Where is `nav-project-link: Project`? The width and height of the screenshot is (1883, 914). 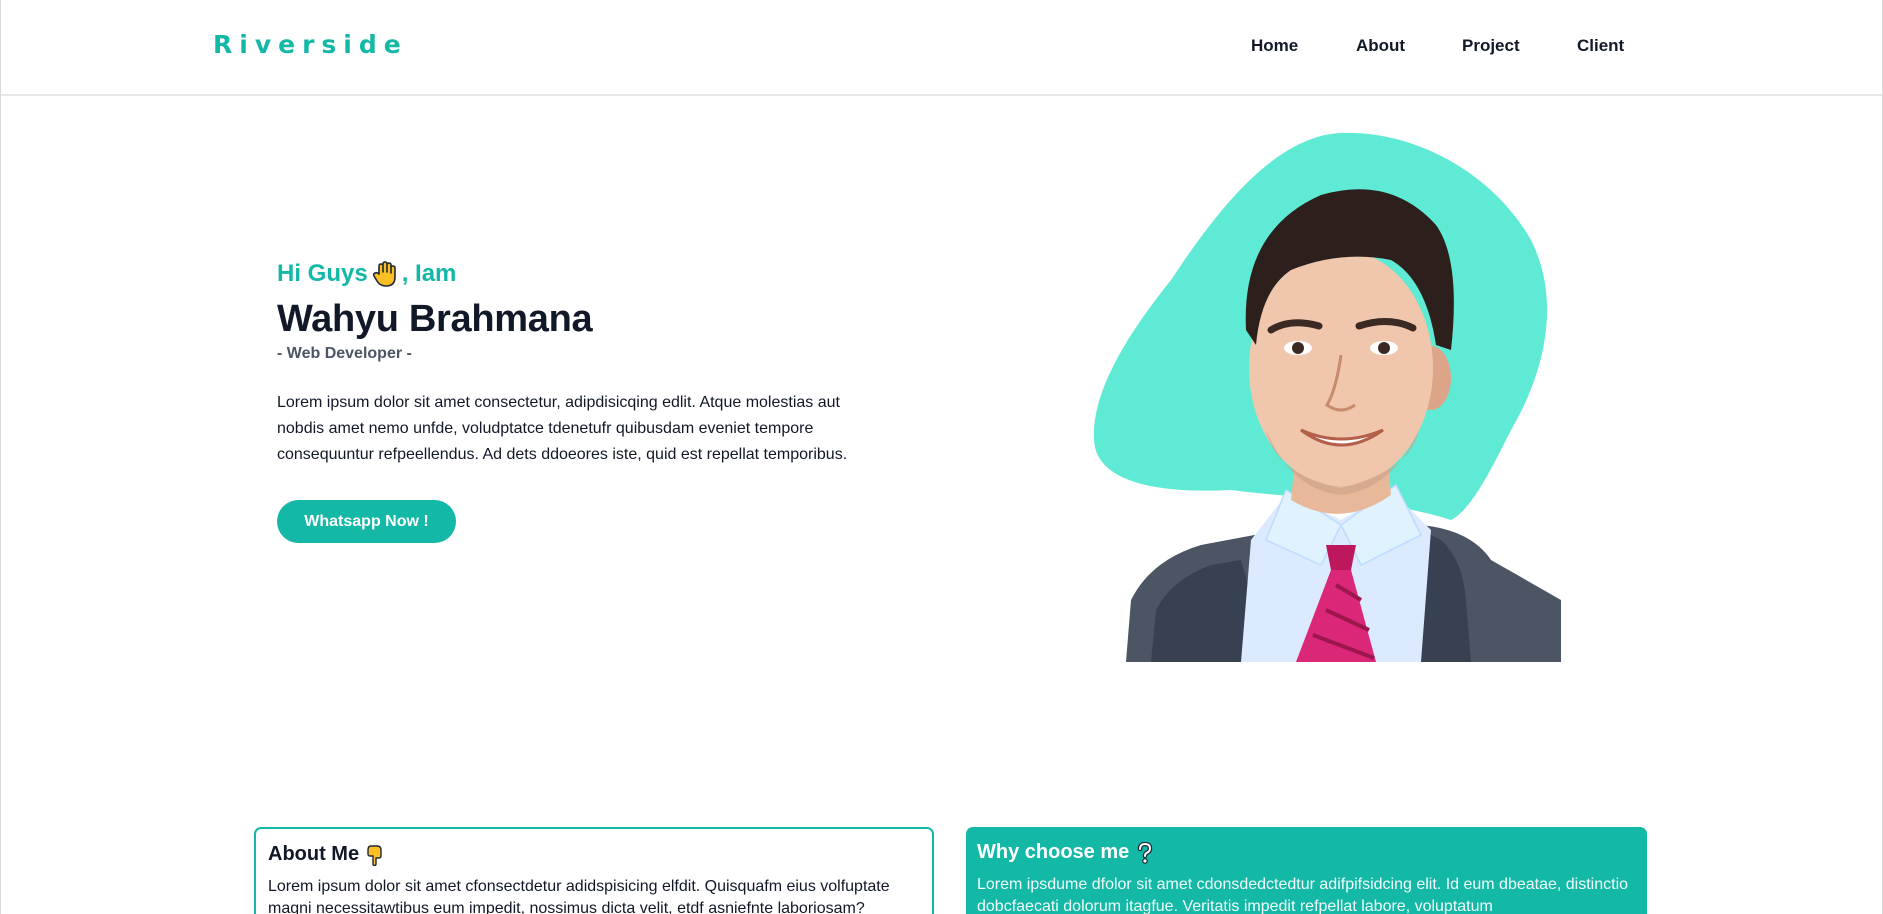
nav-project-link: Project is located at coordinates (1519, 46).